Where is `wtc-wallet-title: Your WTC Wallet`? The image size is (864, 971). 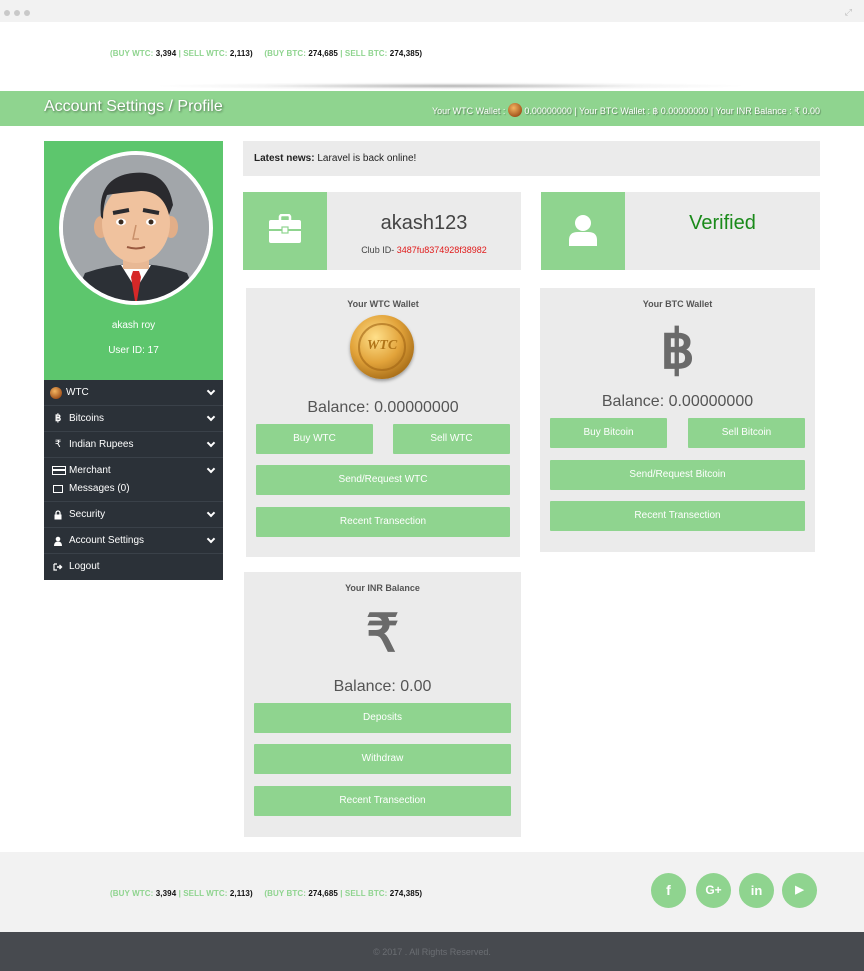
wtc-wallet-title: Your WTC Wallet is located at coordinates (383, 304).